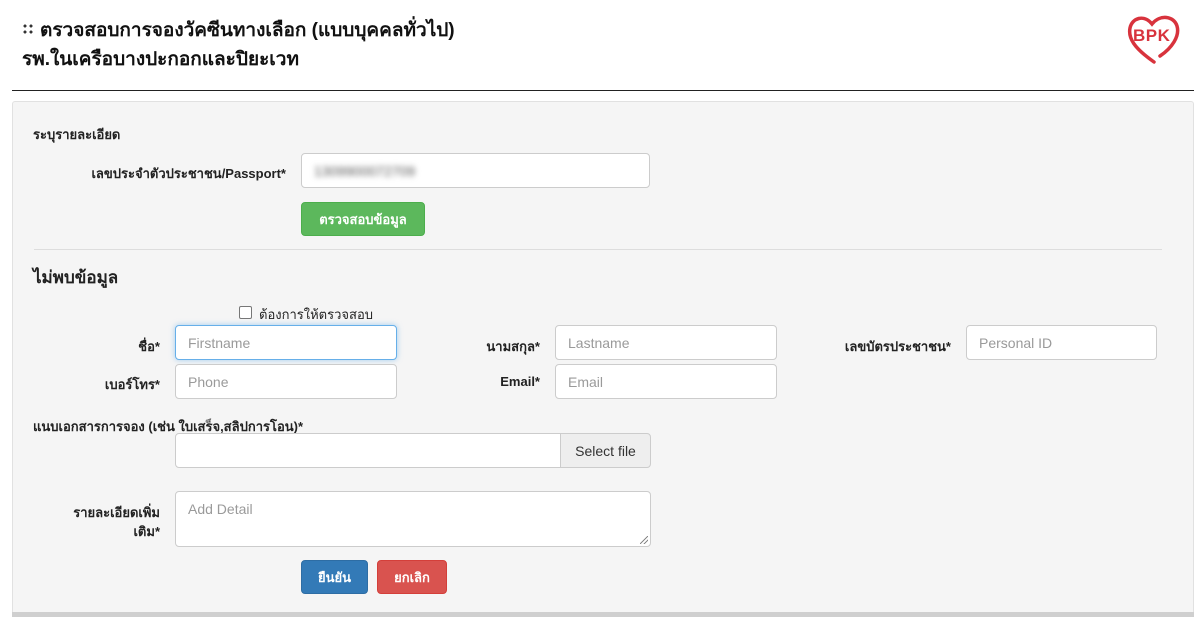 This screenshot has height=624, width=1200. What do you see at coordinates (603, 614) in the screenshot?
I see `panel-bottom-bar` at bounding box center [603, 614].